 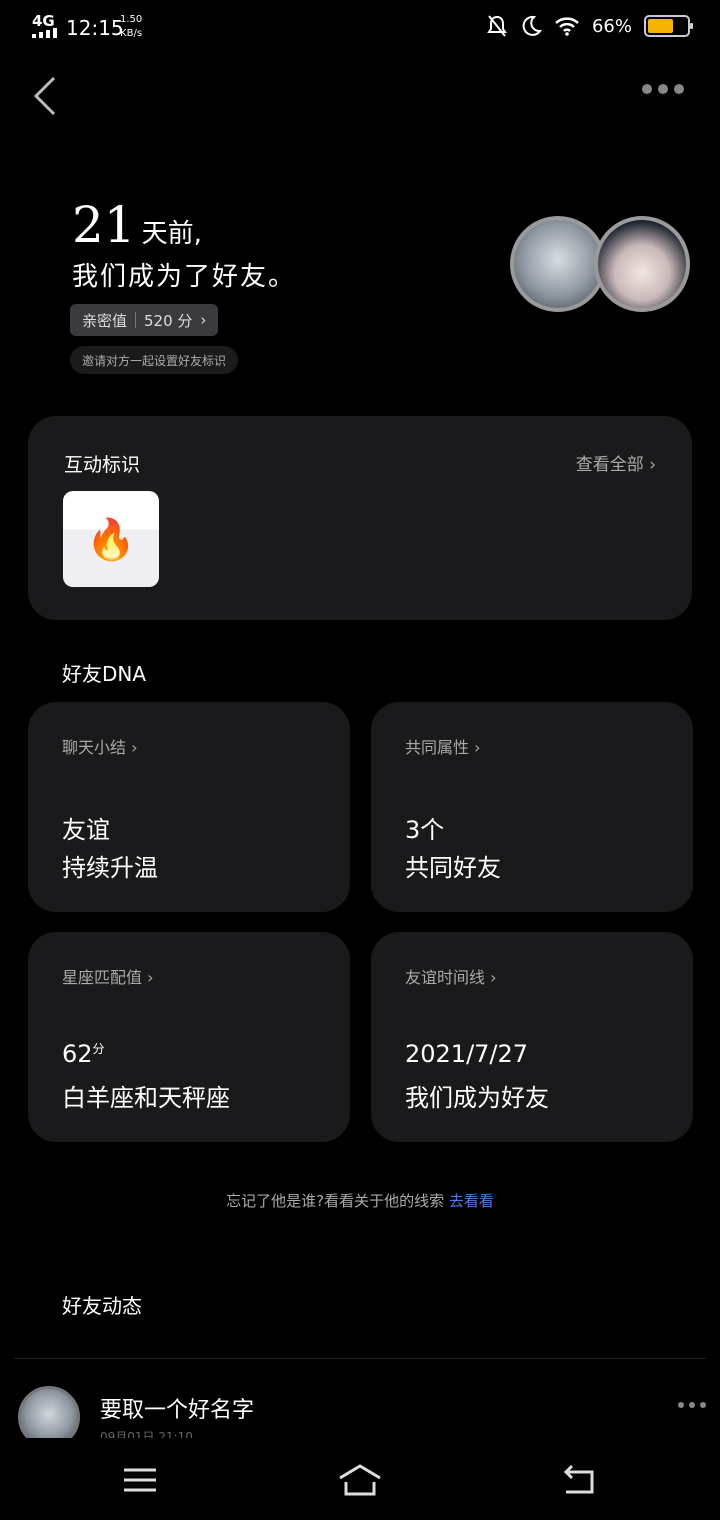 What do you see at coordinates (532, 1037) in the screenshot?
I see `friendship-timeline-card: 友谊时间线 › 2021/7/27 我们成为好友` at bounding box center [532, 1037].